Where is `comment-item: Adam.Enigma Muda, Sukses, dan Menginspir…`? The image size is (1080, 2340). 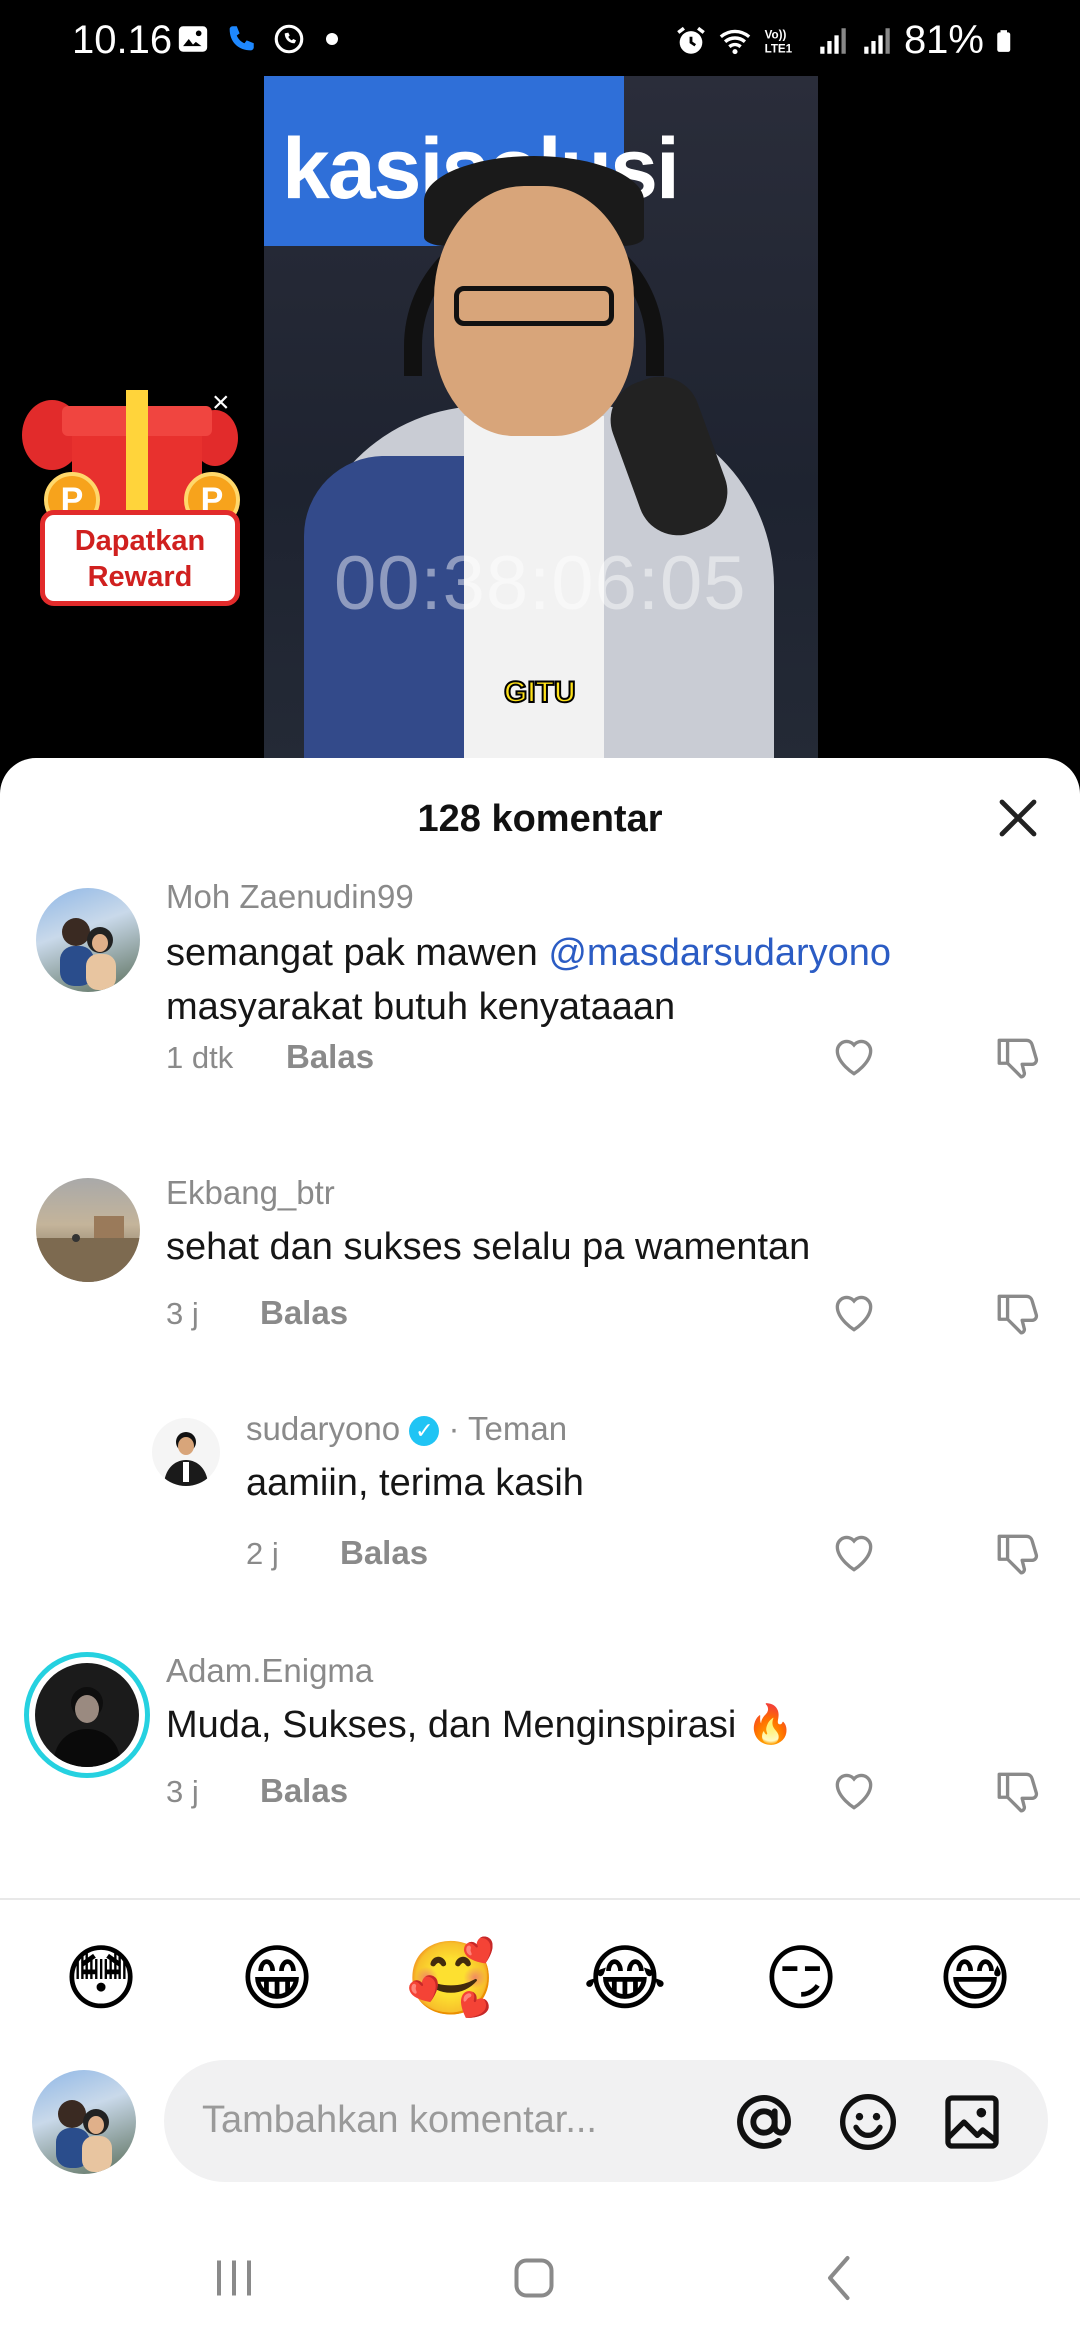 comment-item: Adam.Enigma Muda, Sukses, dan Menginspir… is located at coordinates (540, 1738).